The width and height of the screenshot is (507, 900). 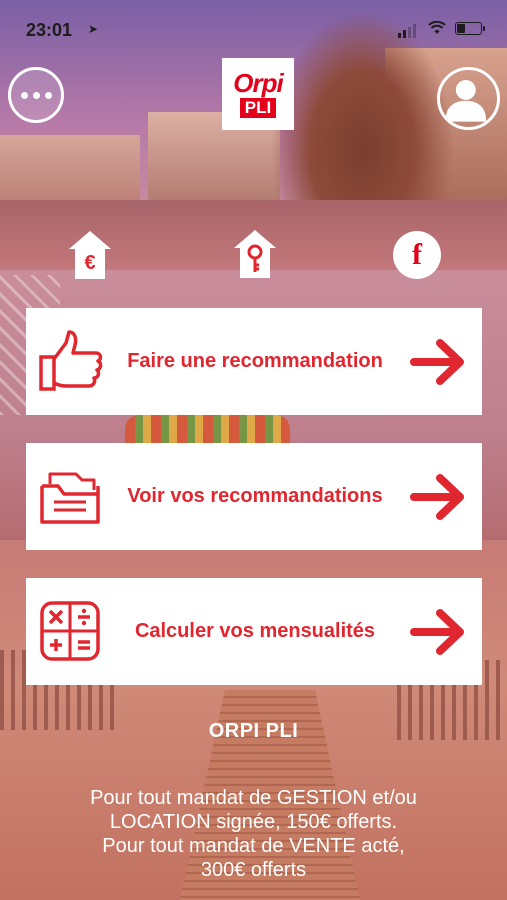 I want to click on calculate-payments-button: Calculer vos mensualités, so click(x=254, y=631).